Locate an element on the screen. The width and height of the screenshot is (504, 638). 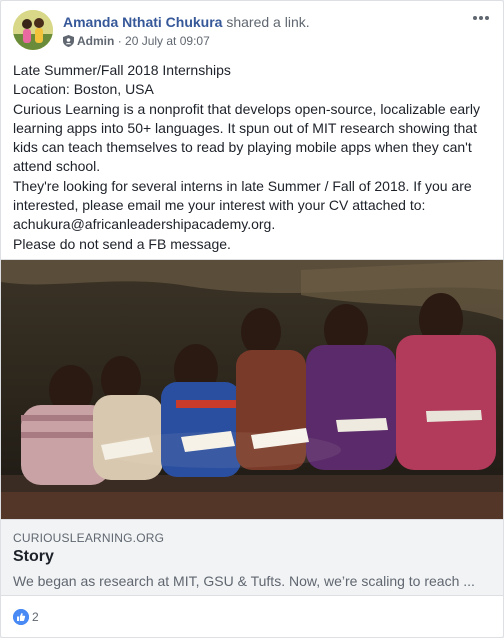
shield-icon is located at coordinates (68, 41).